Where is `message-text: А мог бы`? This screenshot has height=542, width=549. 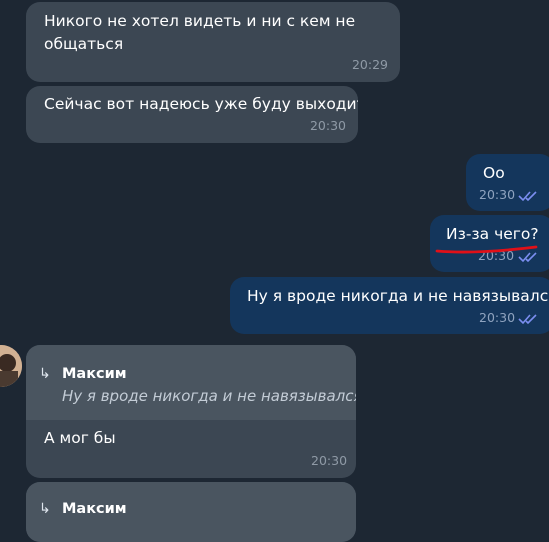 message-text: А мог бы is located at coordinates (80, 438).